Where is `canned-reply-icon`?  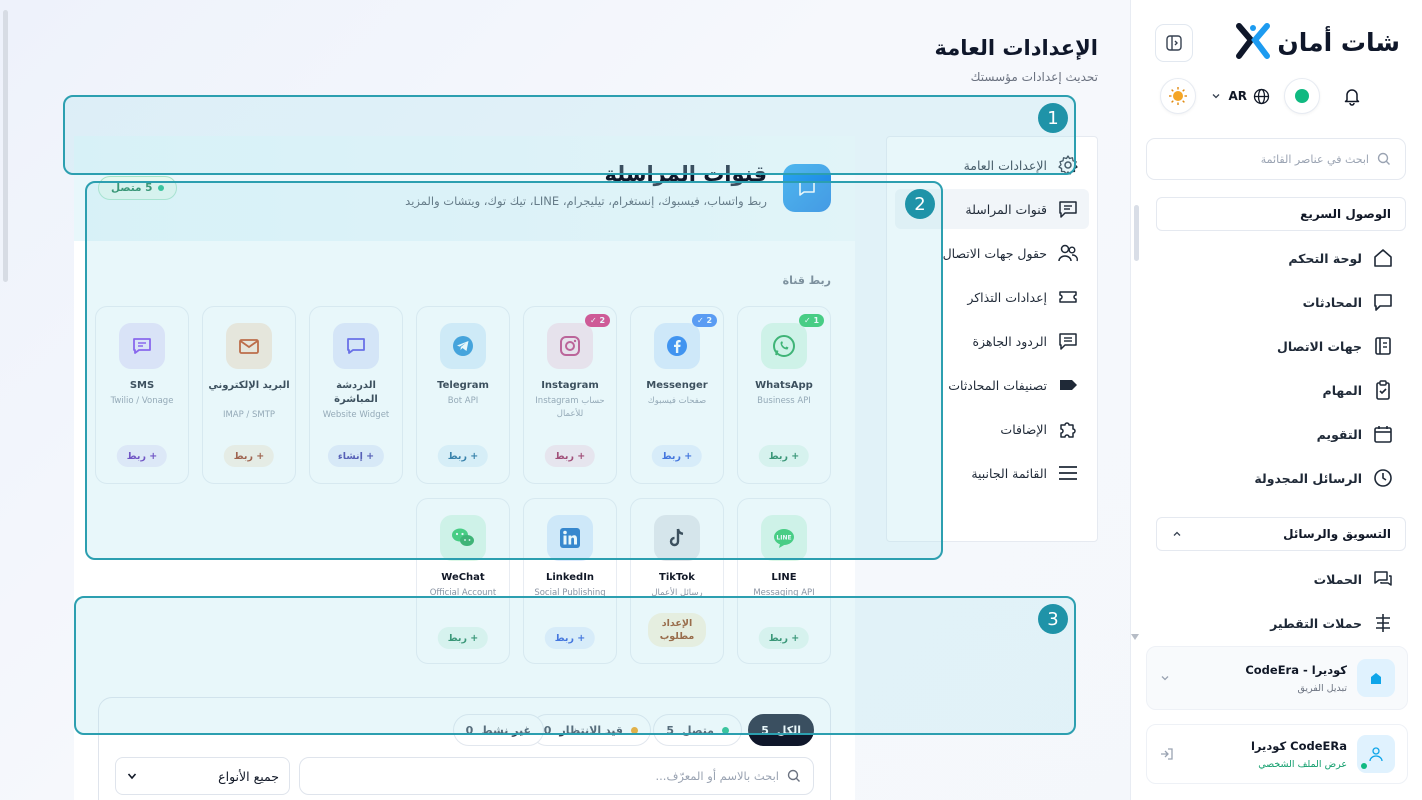 canned-reply-icon is located at coordinates (1068, 341).